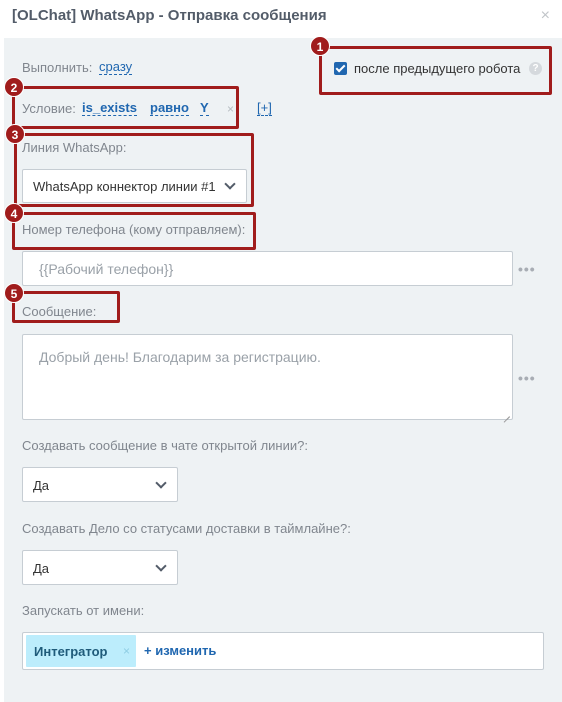 The image size is (562, 702). Describe the element at coordinates (169, 15) in the screenshot. I see `dialog-title: [OLChat] WhatsApp - Отправка сообщения` at that location.